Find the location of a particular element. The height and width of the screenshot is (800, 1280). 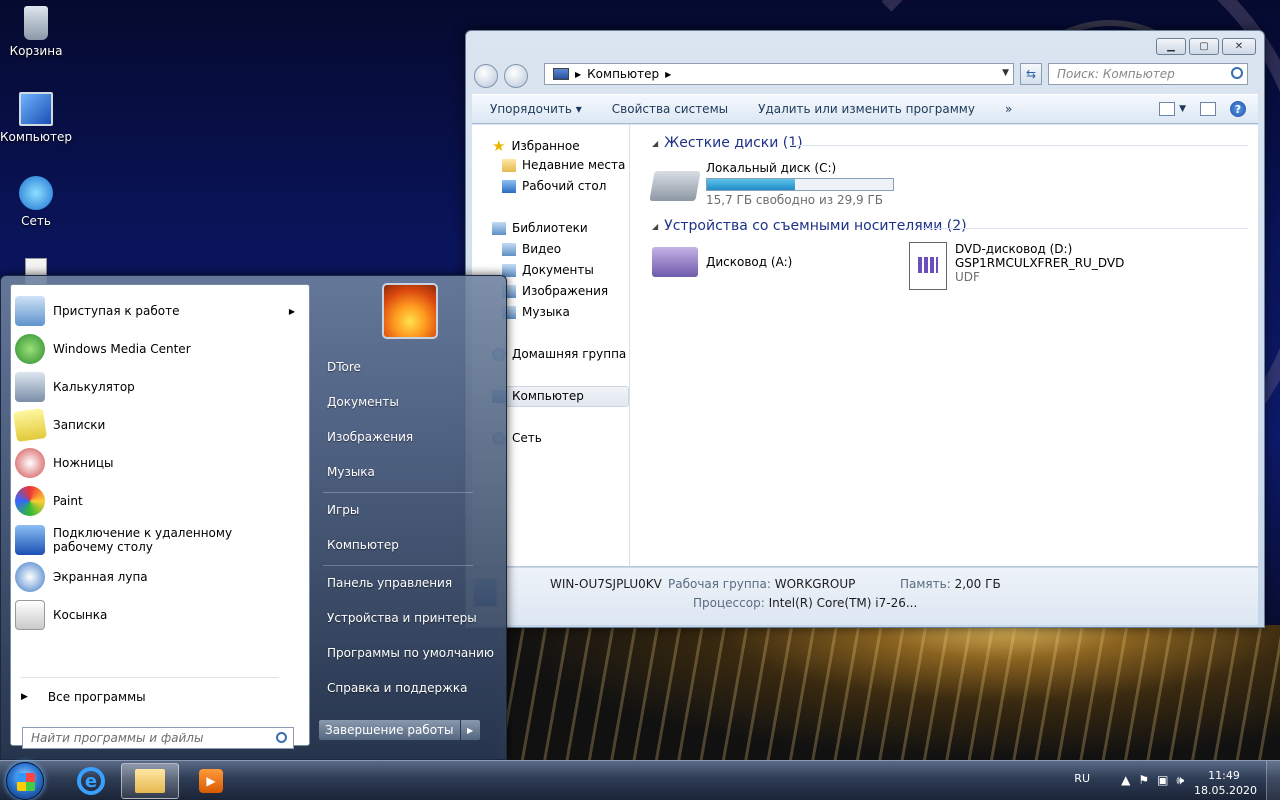

group-header-hard-disks: ◢ Жесткие диски (1) is located at coordinates (727, 143).